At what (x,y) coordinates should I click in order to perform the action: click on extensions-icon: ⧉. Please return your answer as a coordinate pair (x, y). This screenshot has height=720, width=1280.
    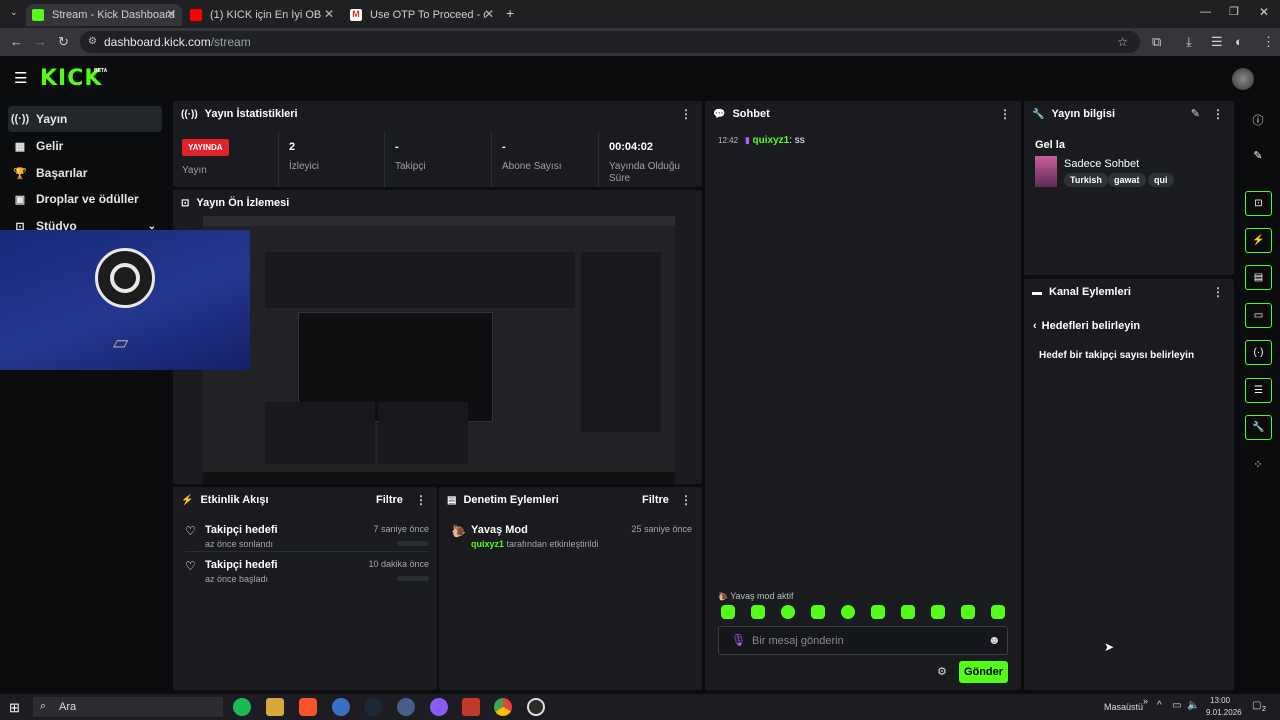
    Looking at the image, I should click on (1156, 42).